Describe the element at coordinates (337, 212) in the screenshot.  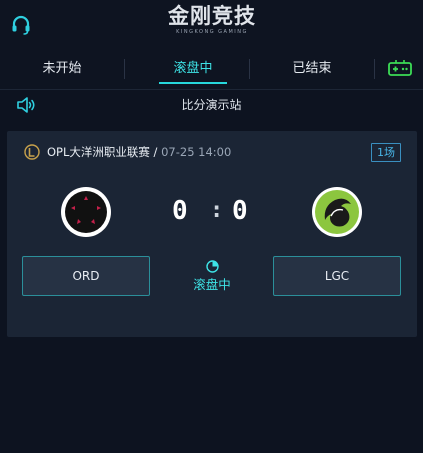
I see `lgc-team-logo` at that location.